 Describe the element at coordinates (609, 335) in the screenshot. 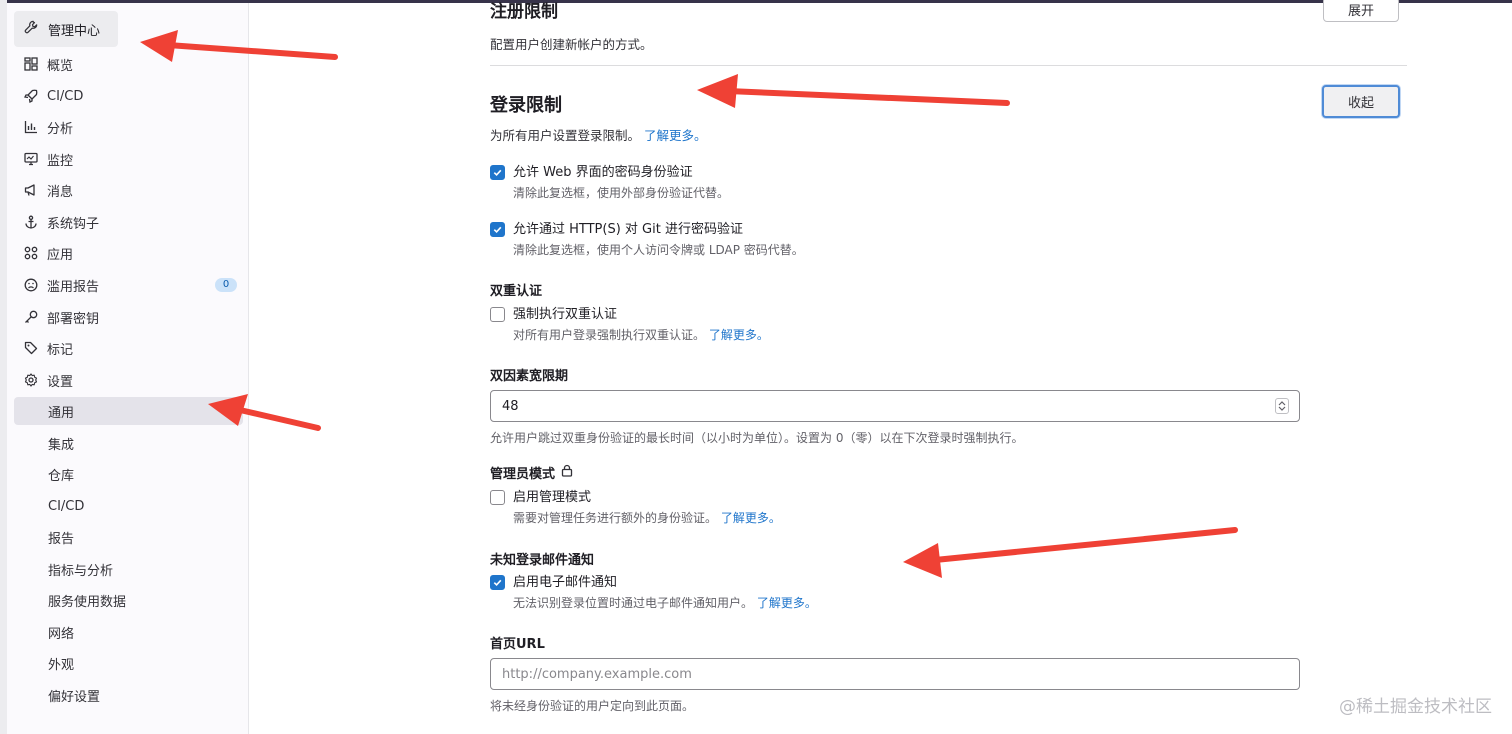

I see `help-text: 对所有用户登录强制执行双重认证。` at that location.